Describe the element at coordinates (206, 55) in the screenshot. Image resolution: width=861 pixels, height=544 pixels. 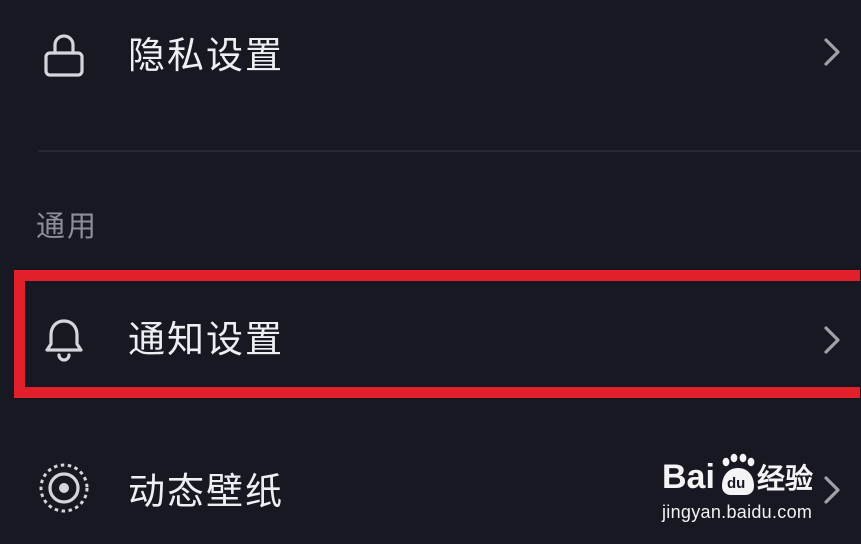
I see `settings-item-label: 隐私设置` at that location.